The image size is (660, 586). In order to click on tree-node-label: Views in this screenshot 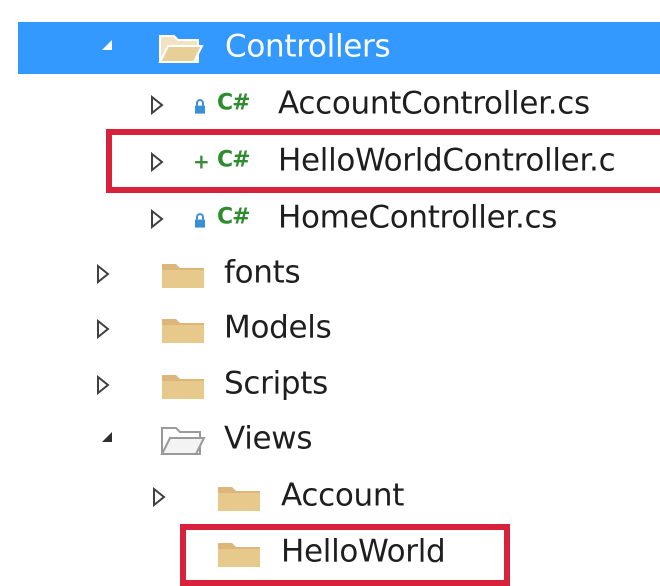, I will do `click(268, 438)`.